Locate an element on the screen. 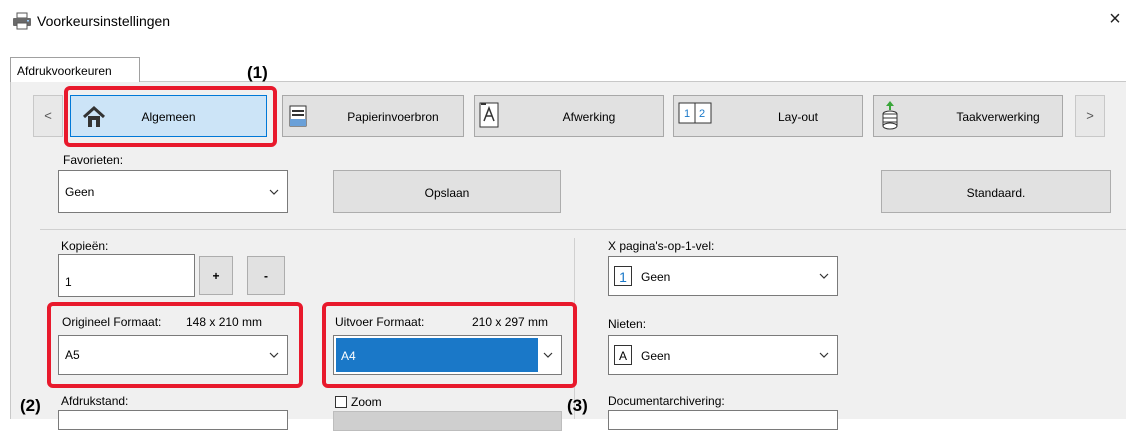  nav-tab-label: Taakverwerking is located at coordinates (998, 117).